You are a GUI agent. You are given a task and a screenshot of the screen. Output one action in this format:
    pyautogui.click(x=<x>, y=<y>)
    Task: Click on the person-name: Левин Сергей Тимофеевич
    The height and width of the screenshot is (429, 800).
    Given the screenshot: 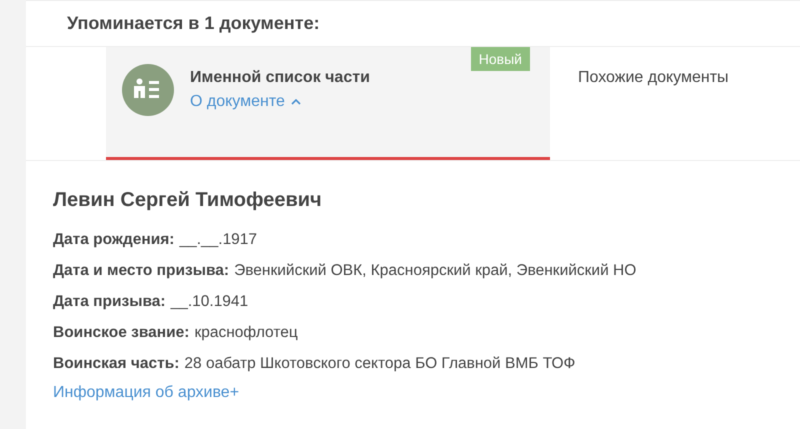 What is the action you would take?
    pyautogui.click(x=188, y=200)
    